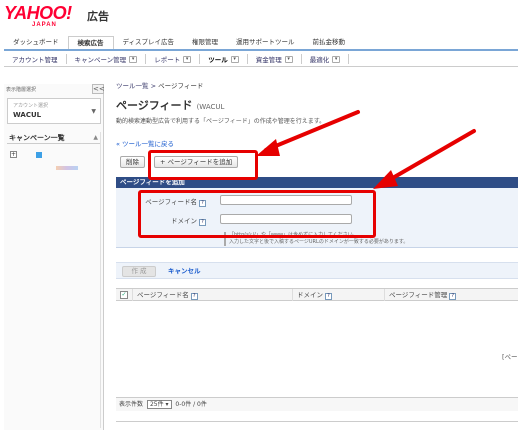 Image resolution: width=518 pixels, height=430 pixels. Describe the element at coordinates (67, 168) in the screenshot. I see `campaign-node-label` at that location.